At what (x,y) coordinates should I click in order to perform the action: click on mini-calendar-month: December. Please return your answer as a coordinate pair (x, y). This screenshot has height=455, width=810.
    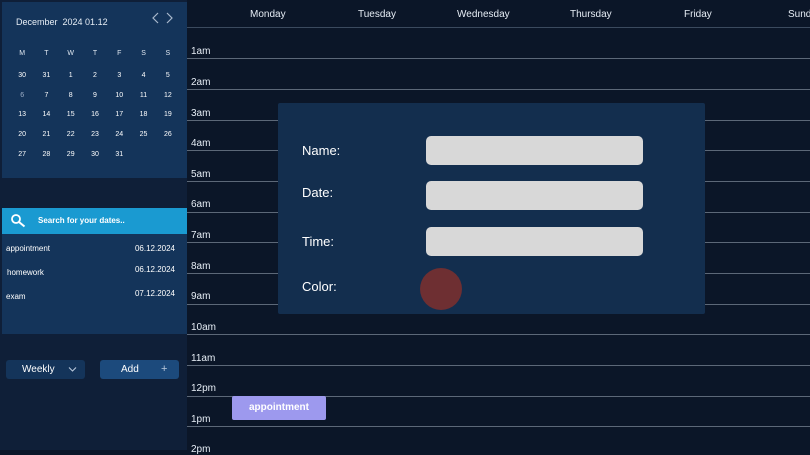
    Looking at the image, I should click on (37, 22).